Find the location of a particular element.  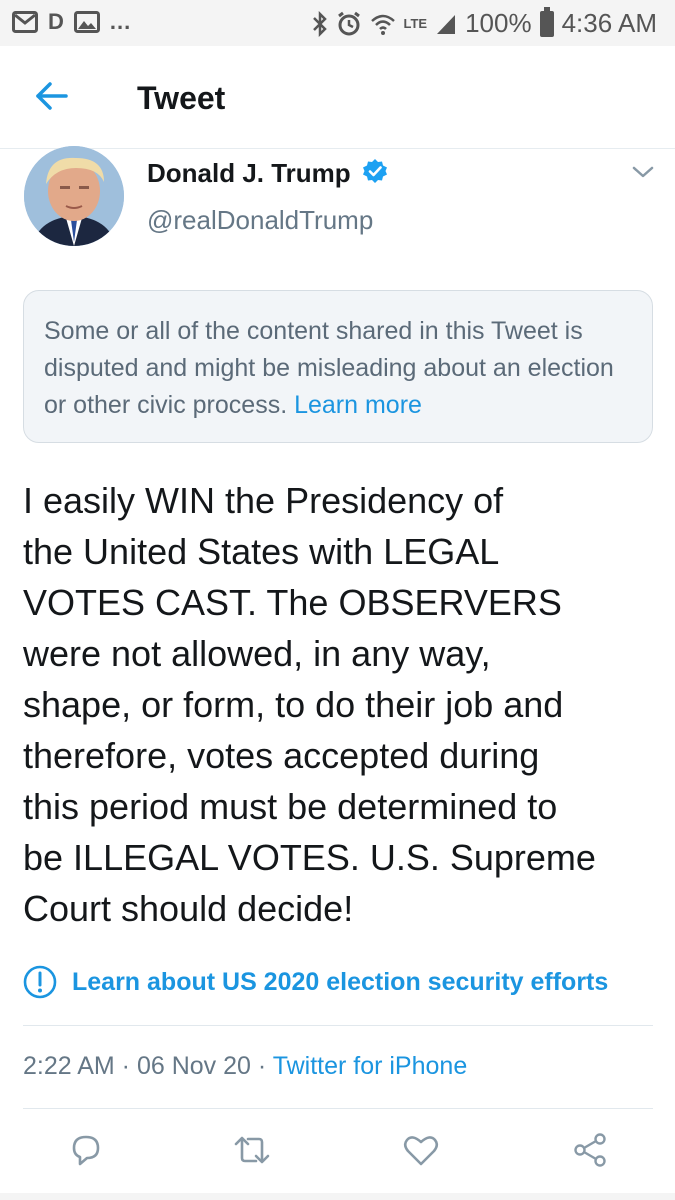

like-icon is located at coordinates (421, 1150).